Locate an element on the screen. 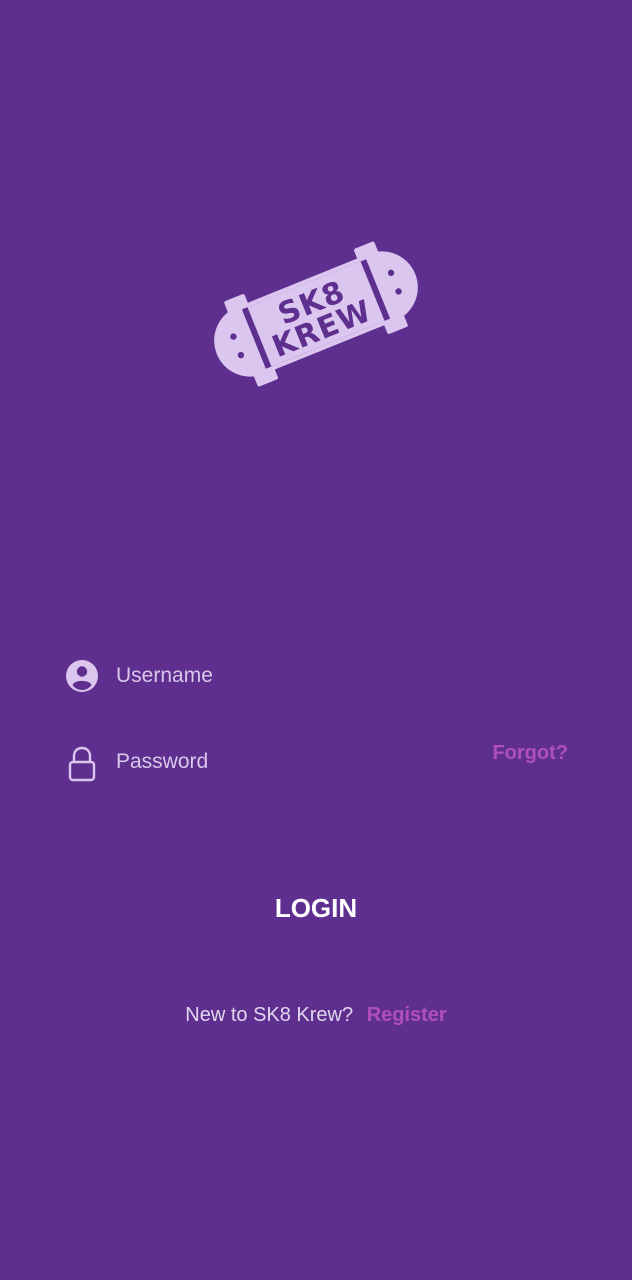 This screenshot has width=632, height=1280. skateboard-logo-icon: SK8 KREW is located at coordinates (316, 314).